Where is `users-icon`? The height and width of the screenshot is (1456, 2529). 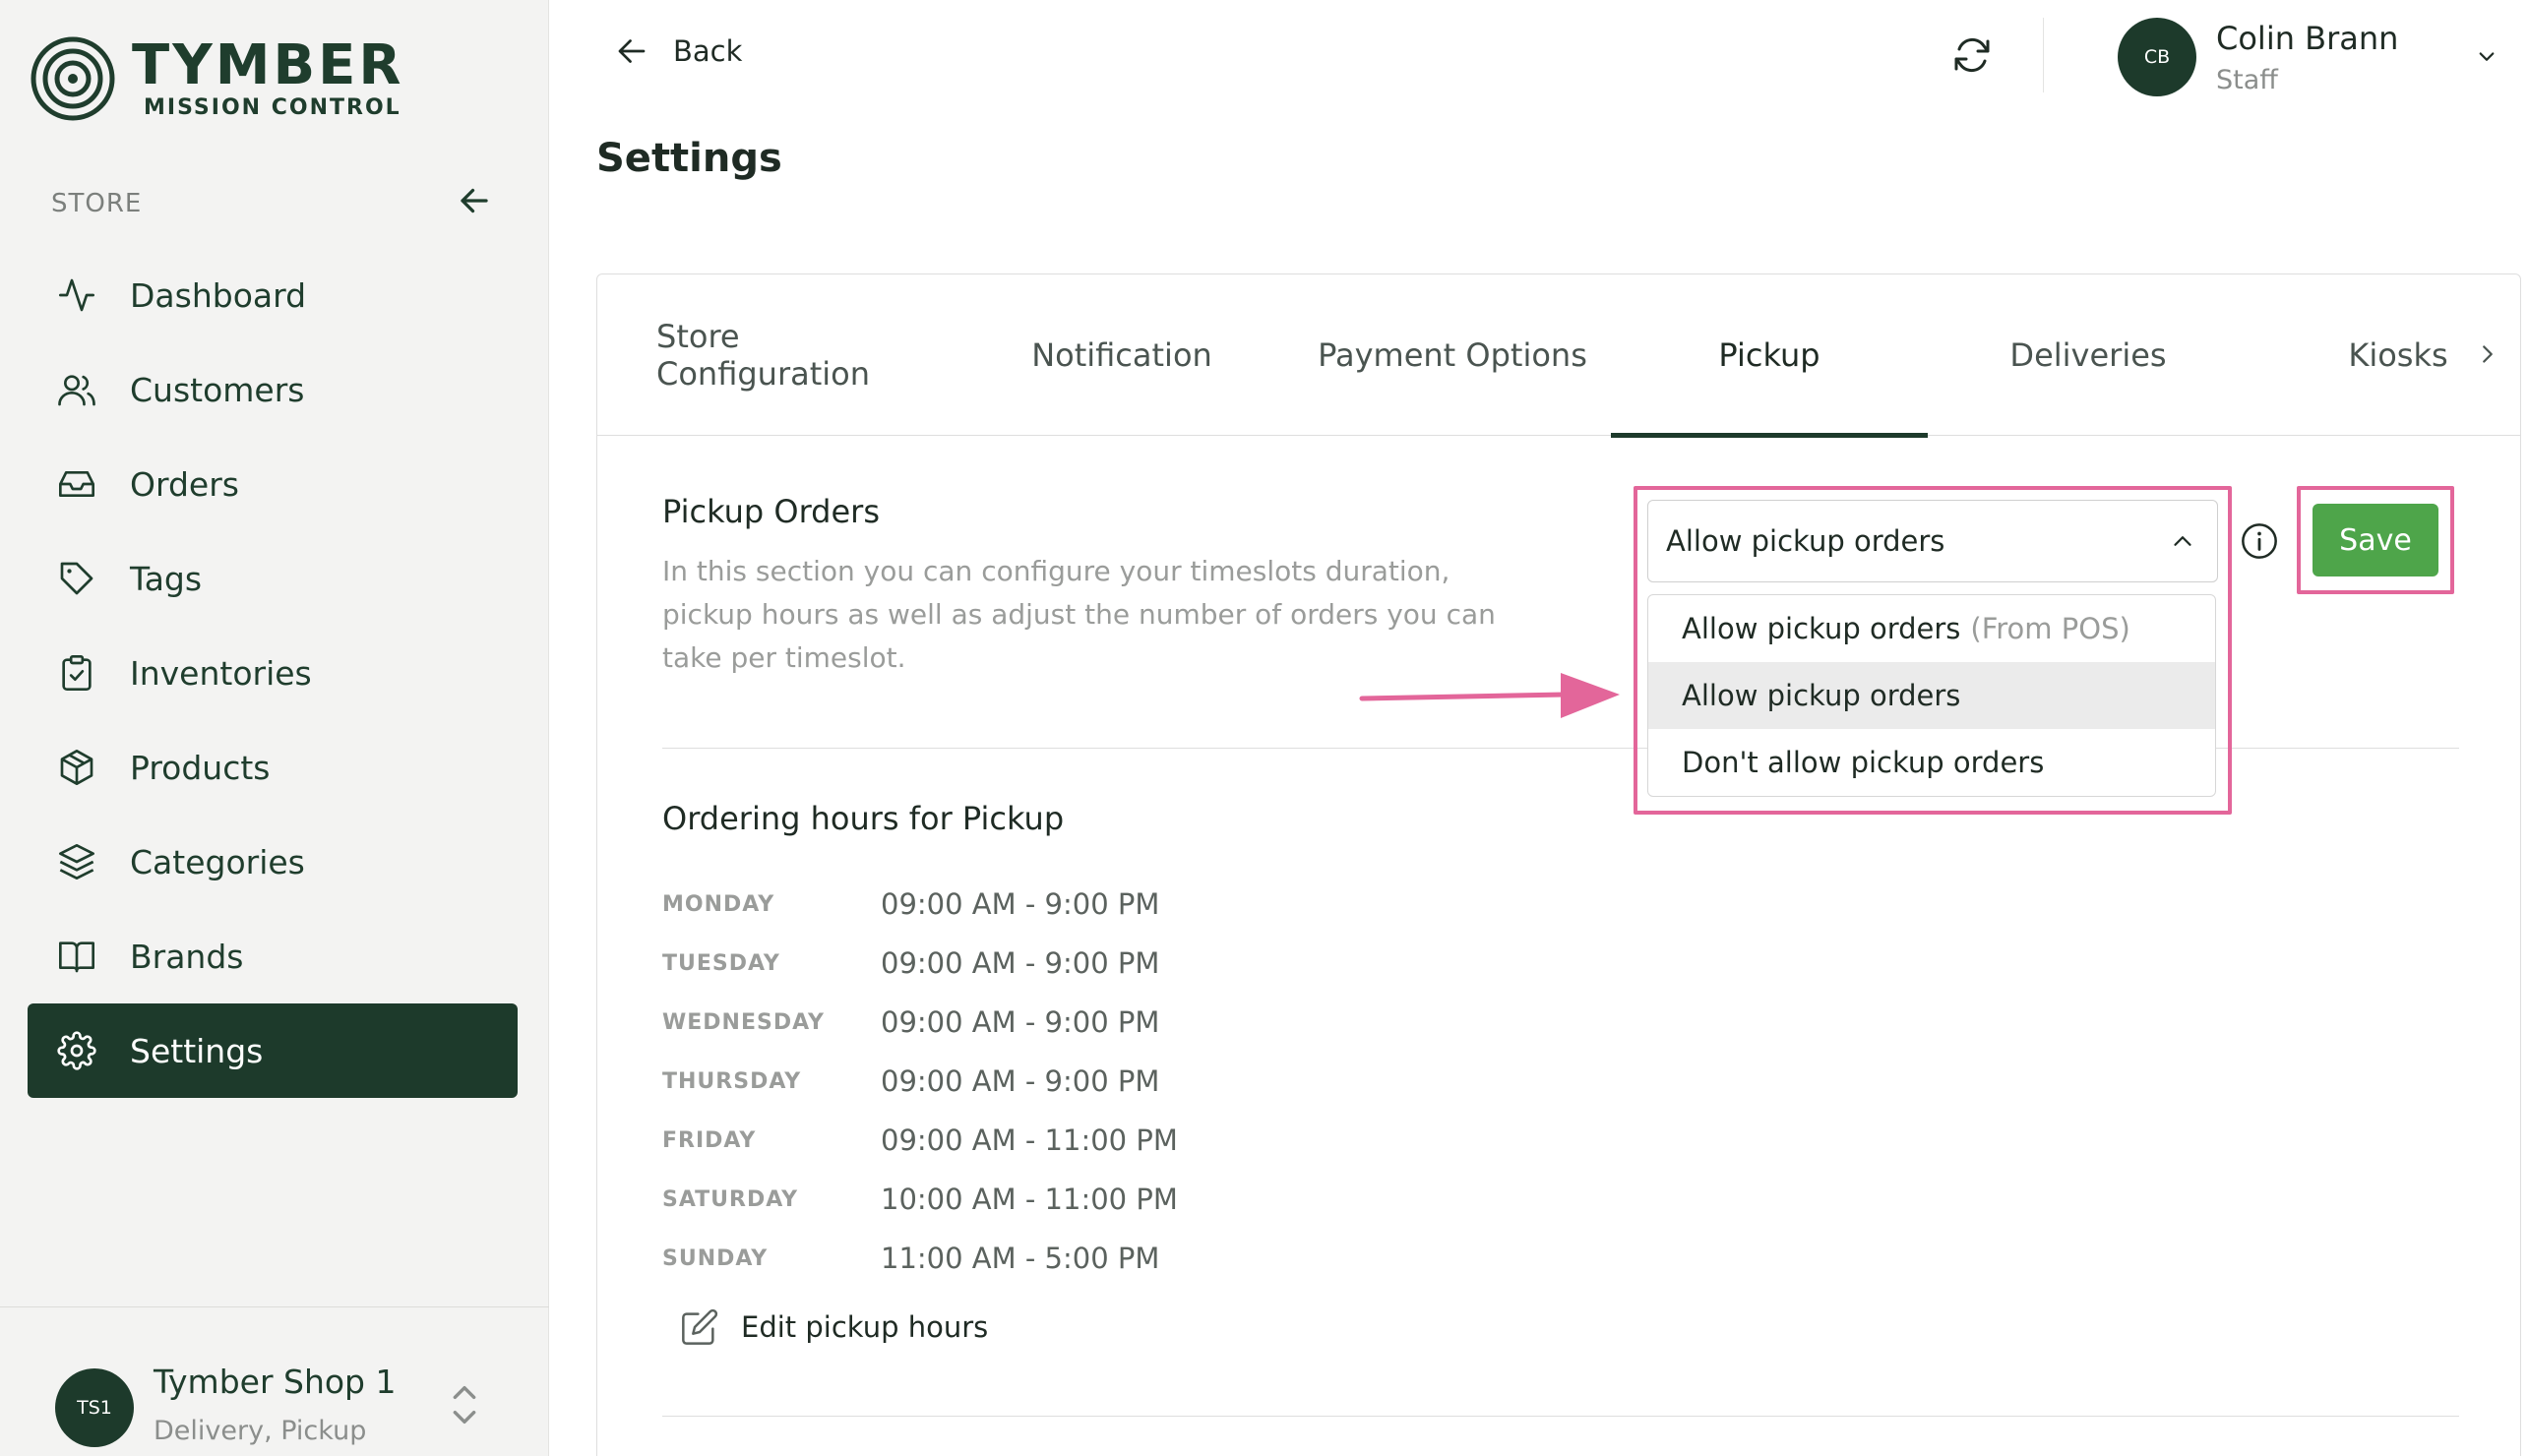
users-icon is located at coordinates (76, 389).